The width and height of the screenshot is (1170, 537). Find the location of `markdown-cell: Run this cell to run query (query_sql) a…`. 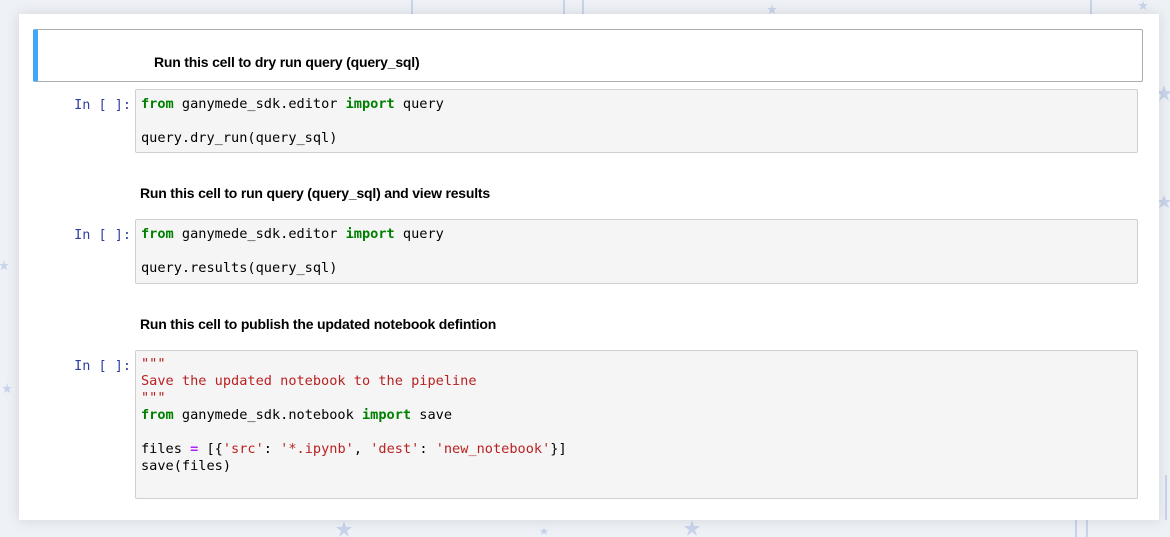

markdown-cell: Run this cell to run query (query_sql) a… is located at coordinates (588, 193).